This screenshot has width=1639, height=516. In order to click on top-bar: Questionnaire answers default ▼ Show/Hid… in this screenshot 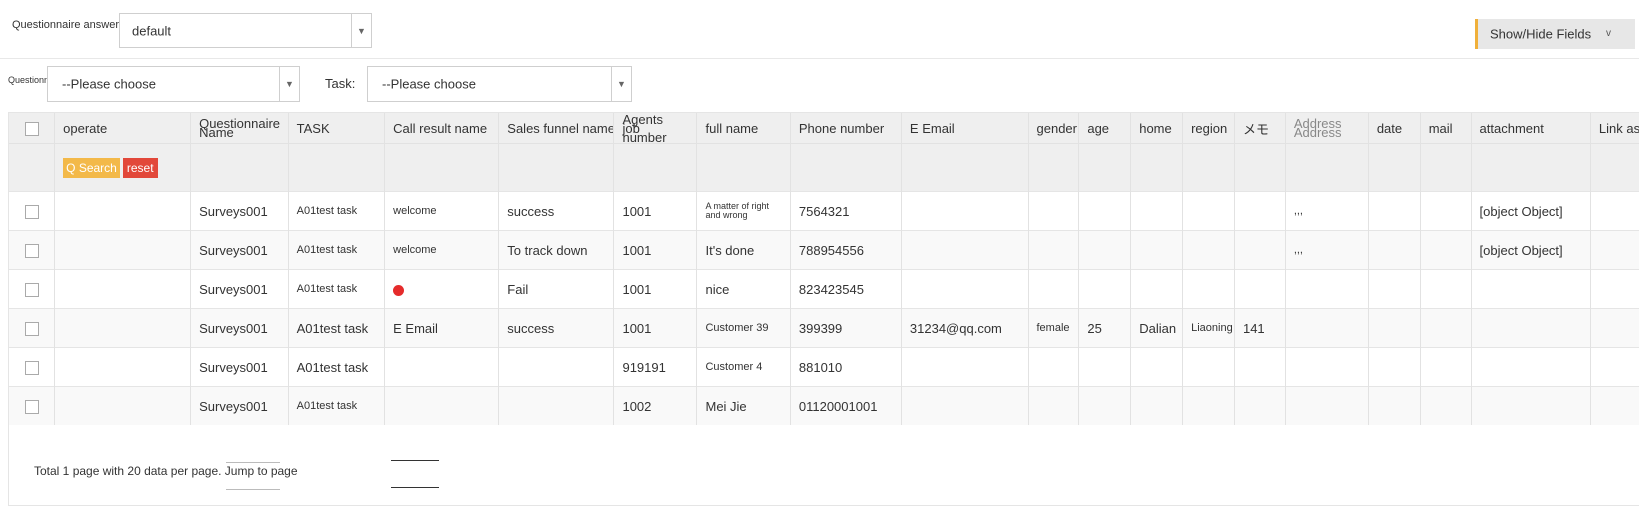, I will do `click(819, 29)`.